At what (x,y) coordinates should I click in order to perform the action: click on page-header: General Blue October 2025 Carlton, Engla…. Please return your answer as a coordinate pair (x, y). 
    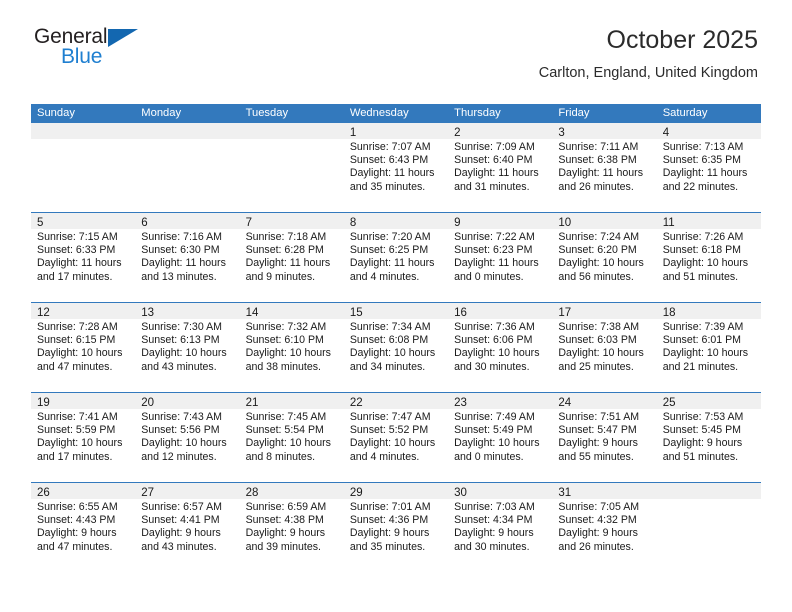
    Looking at the image, I should click on (396, 41).